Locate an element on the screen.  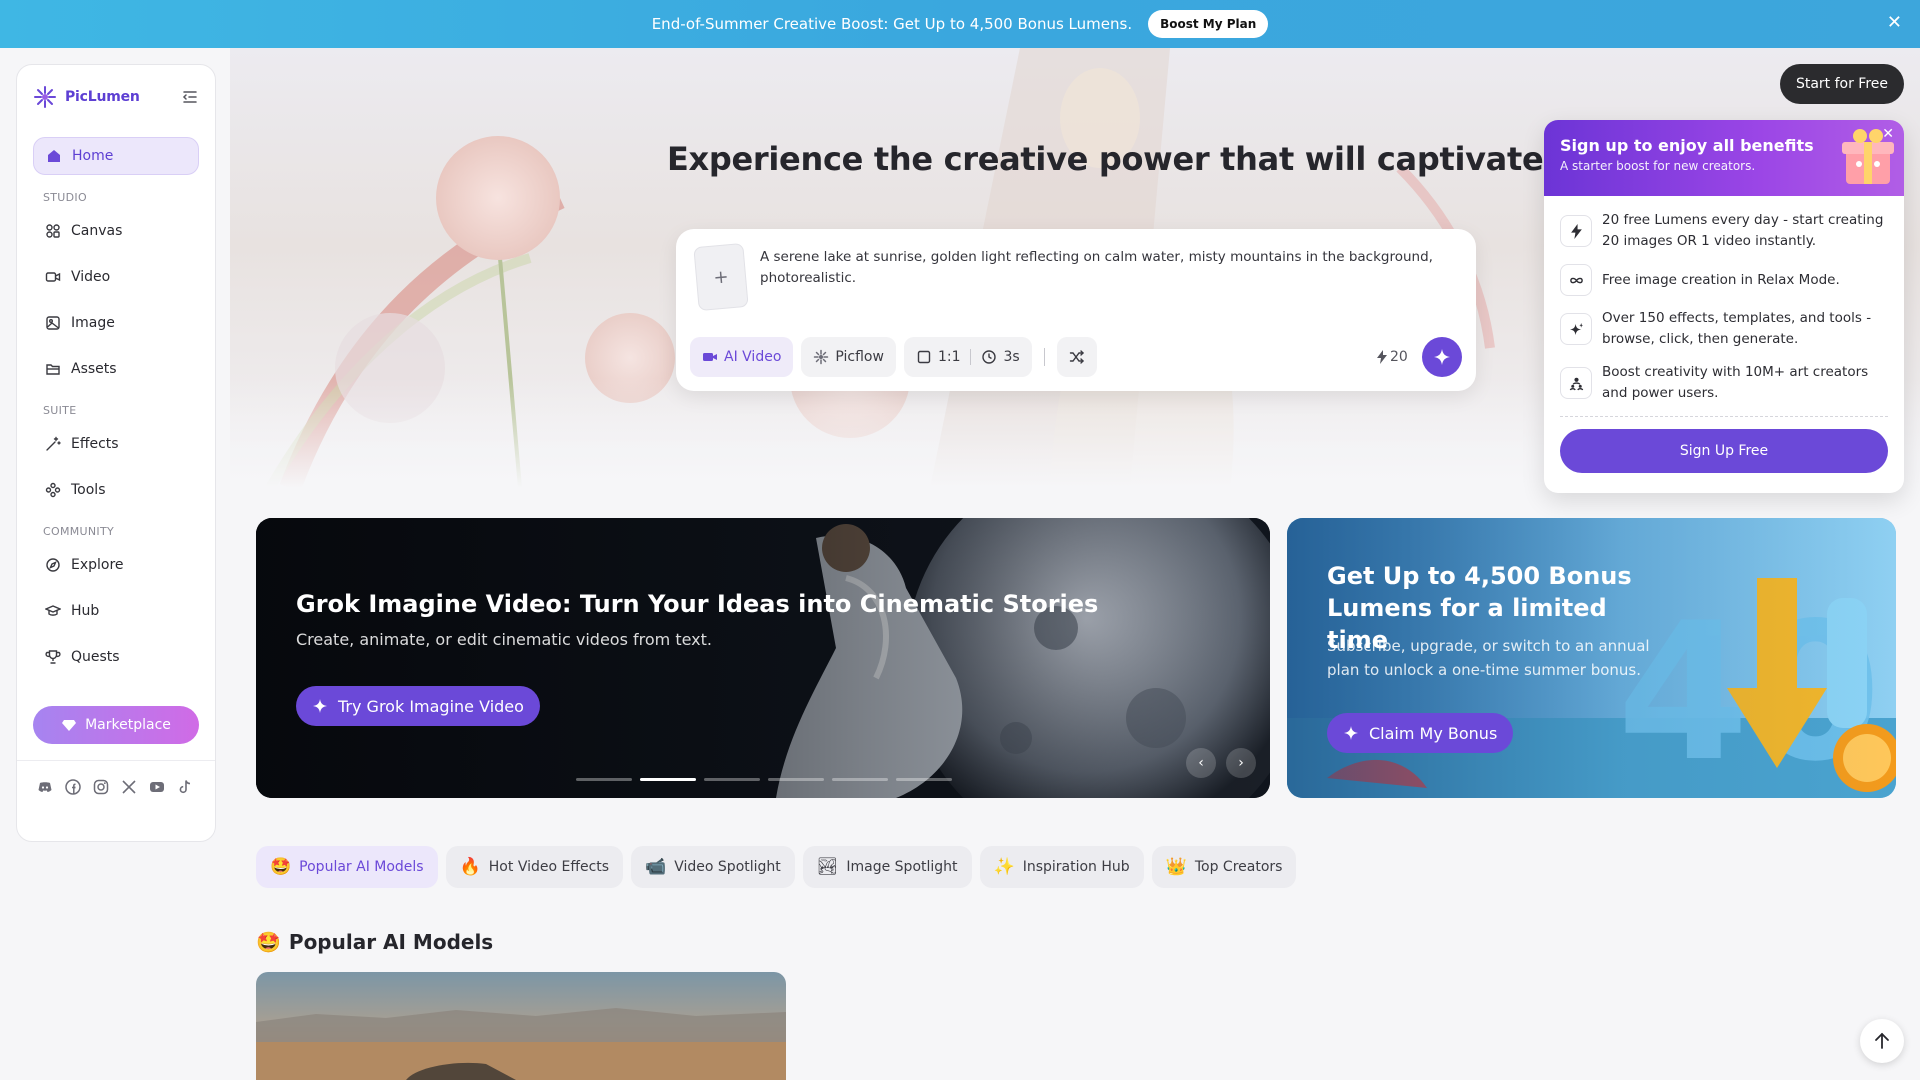
sidebar-divider is located at coordinates (116, 760).